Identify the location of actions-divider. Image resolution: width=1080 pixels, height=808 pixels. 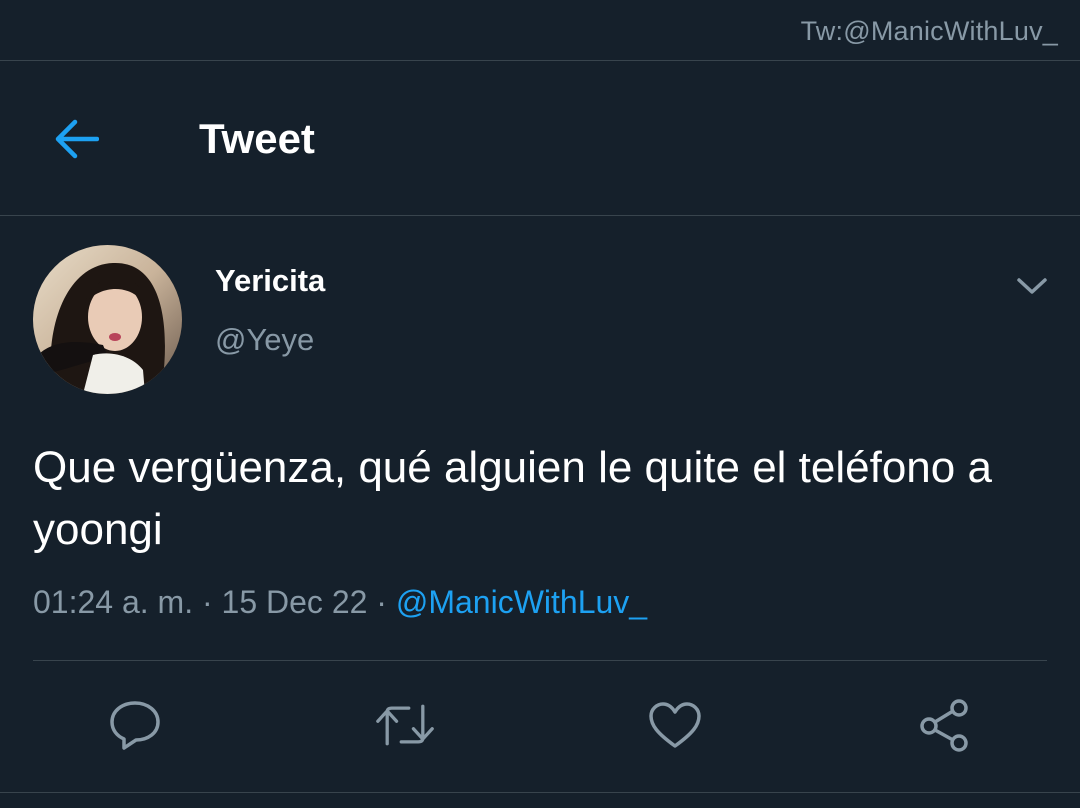
(540, 660).